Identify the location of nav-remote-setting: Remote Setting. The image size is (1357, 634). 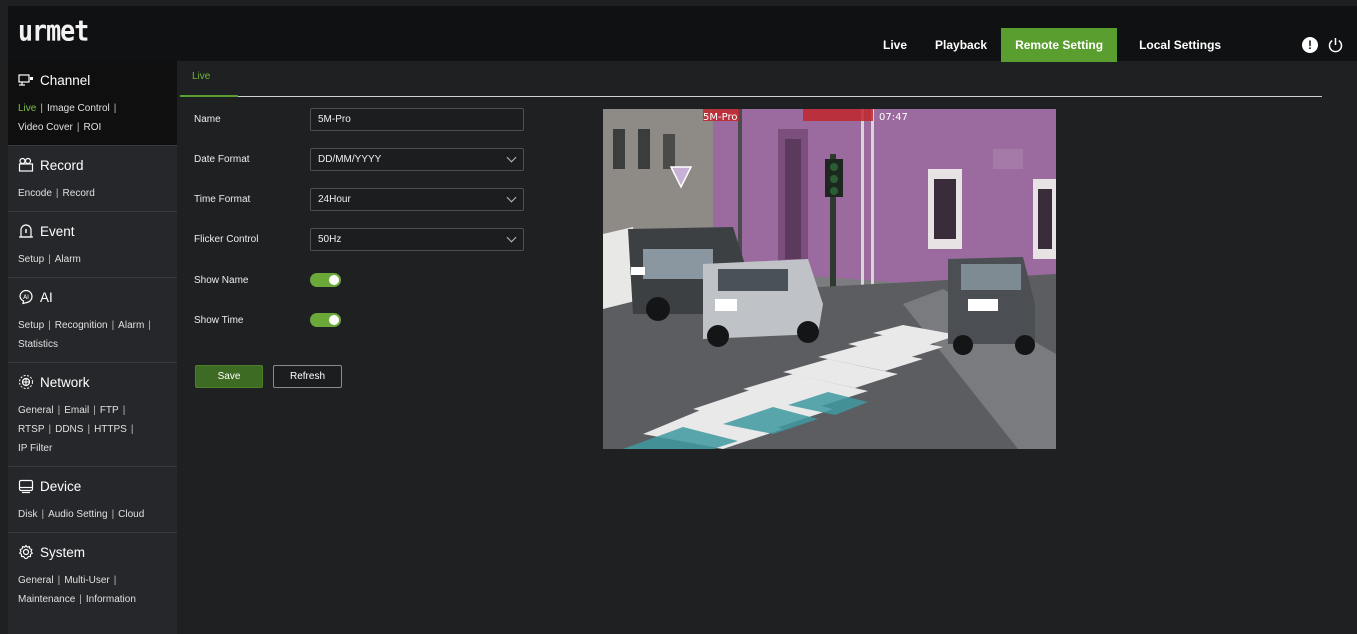
(1059, 45).